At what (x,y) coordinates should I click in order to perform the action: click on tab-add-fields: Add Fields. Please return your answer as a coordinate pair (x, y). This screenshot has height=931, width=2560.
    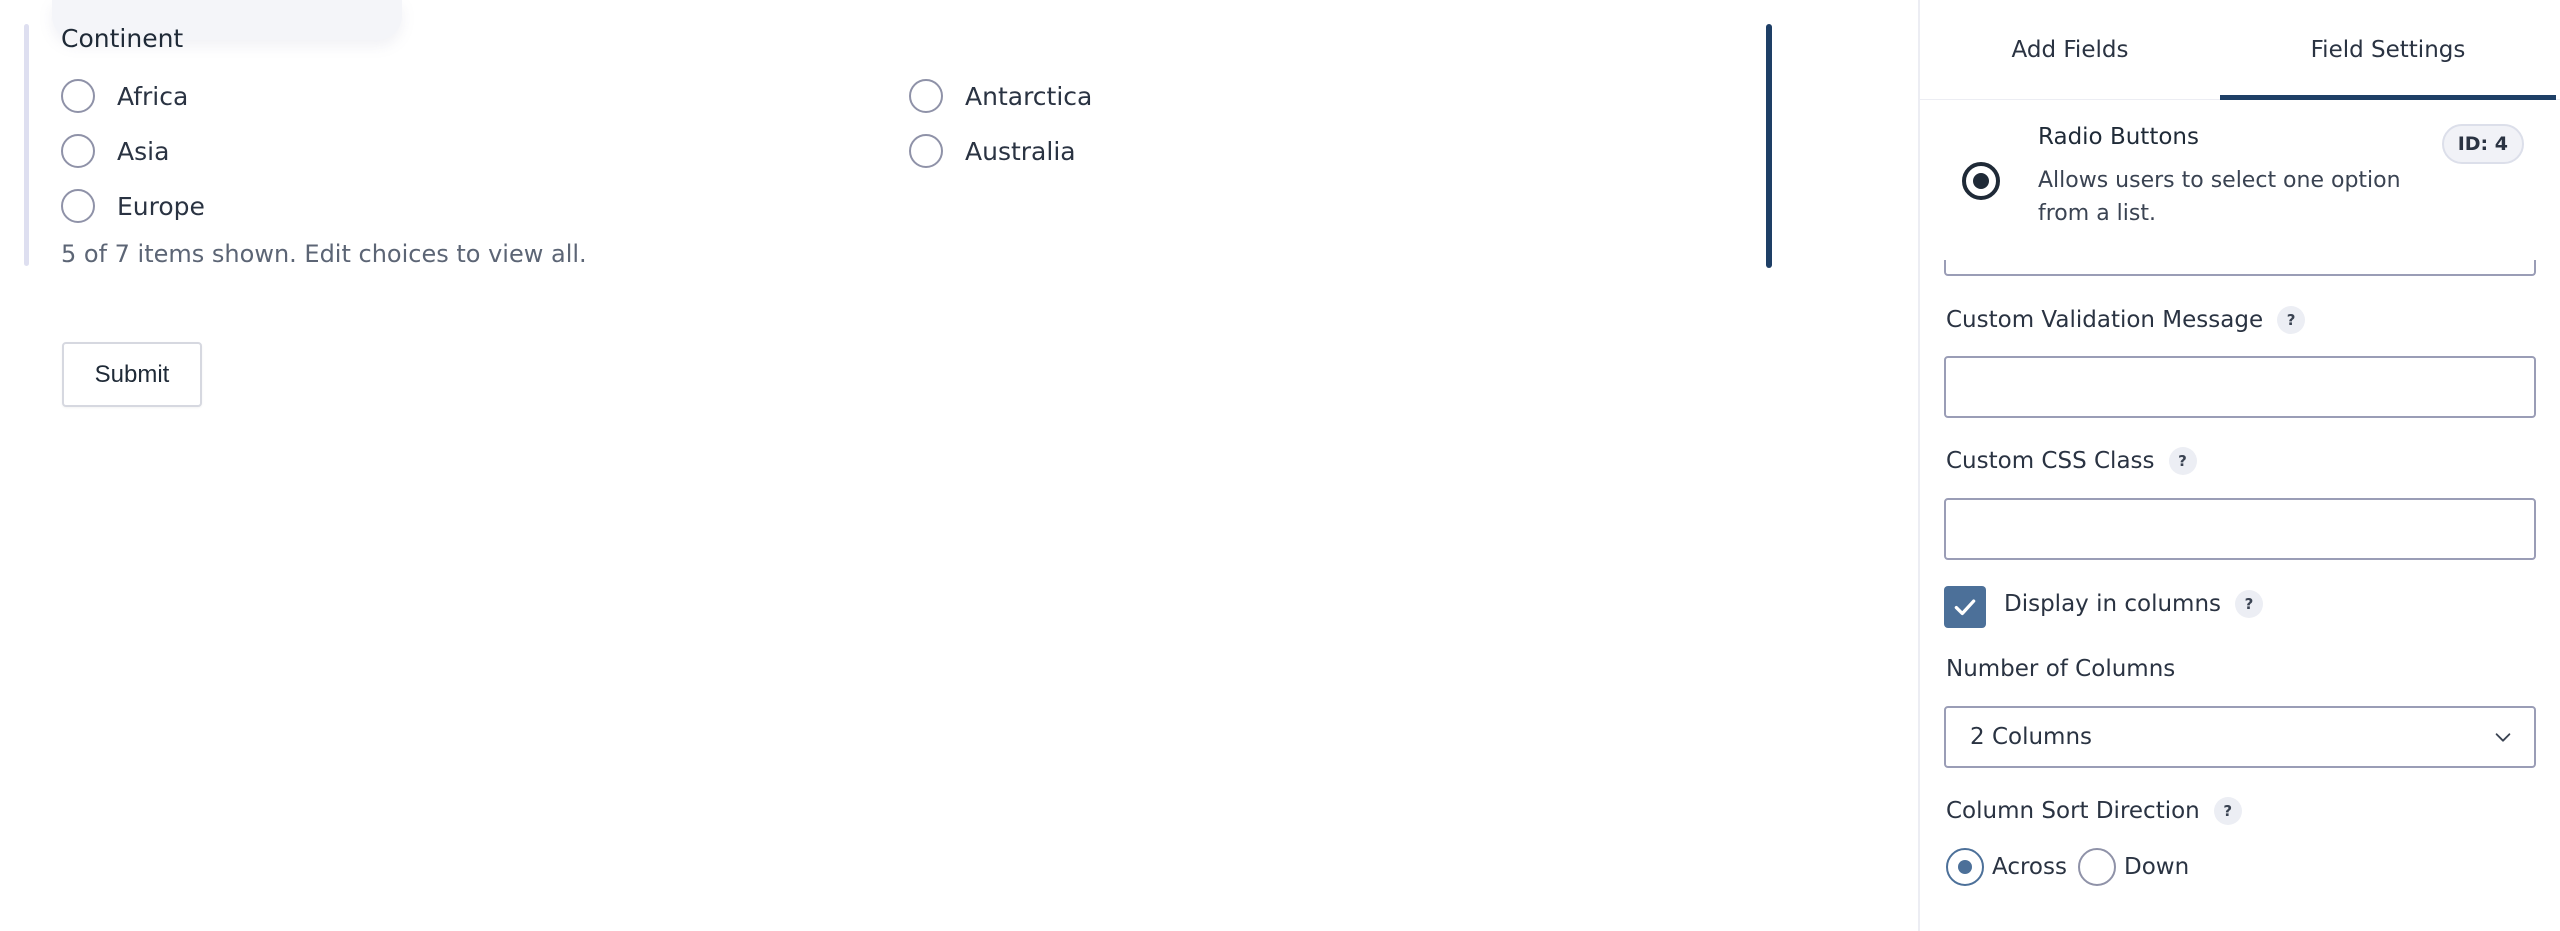
    Looking at the image, I should click on (2070, 50).